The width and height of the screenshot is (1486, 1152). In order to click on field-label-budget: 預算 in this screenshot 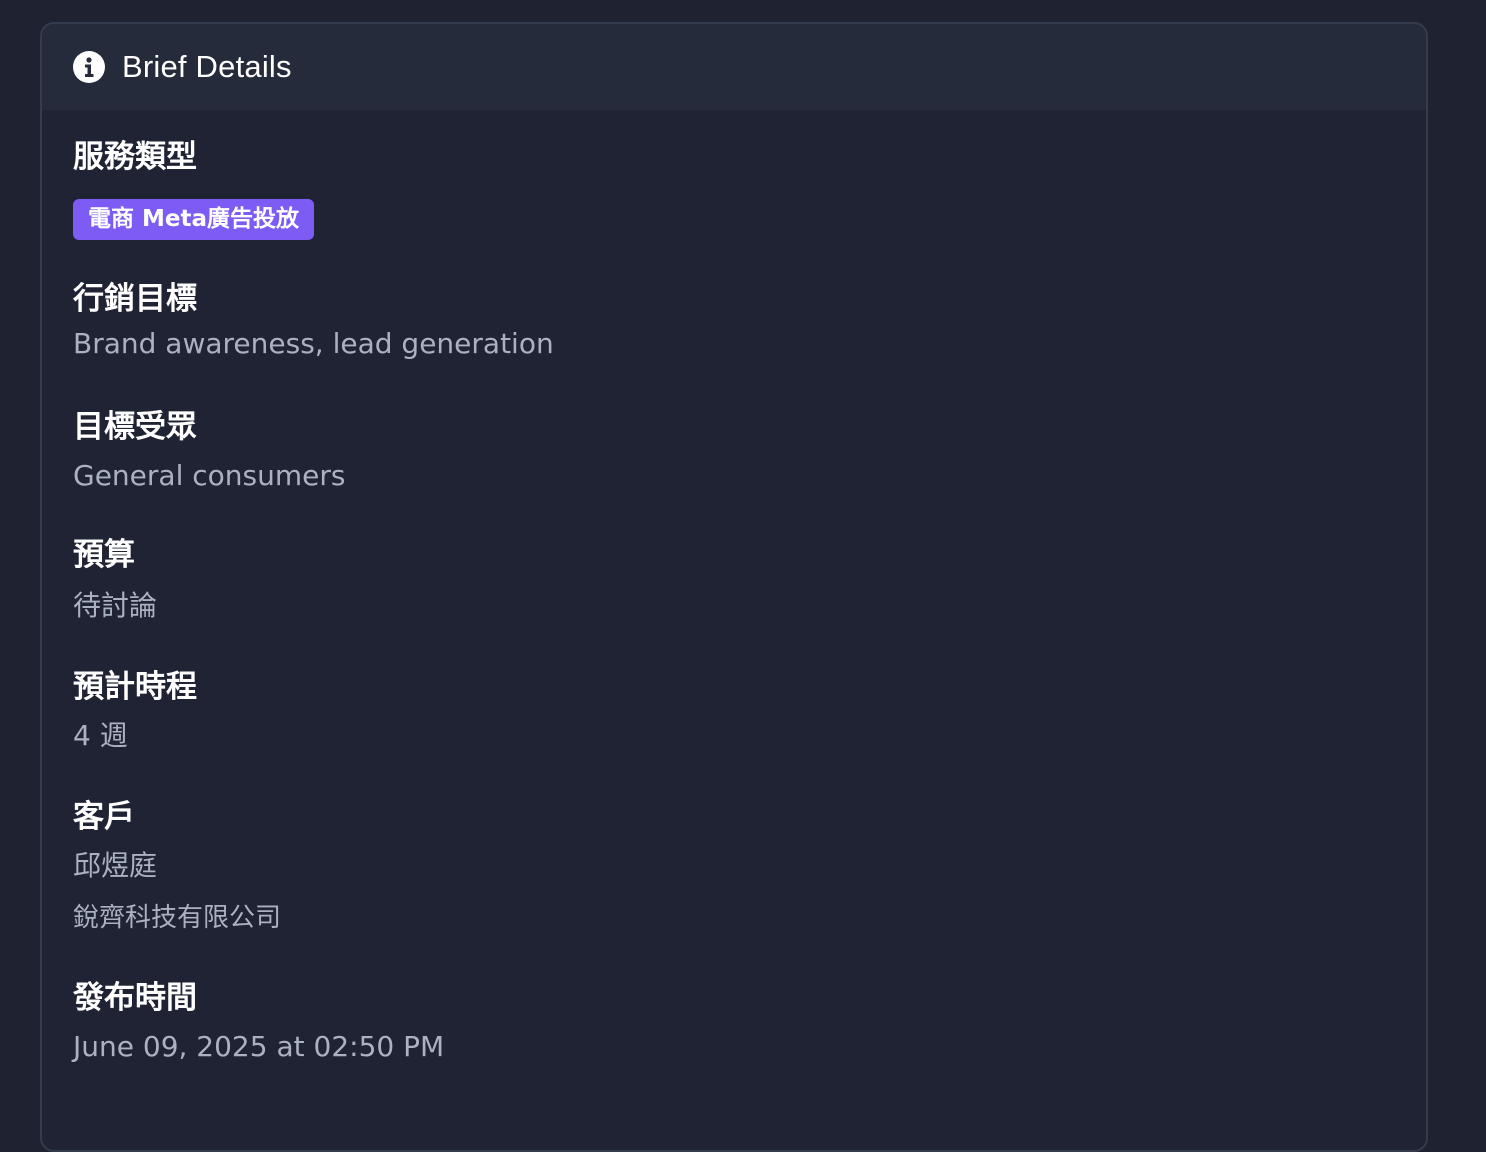, I will do `click(104, 555)`.